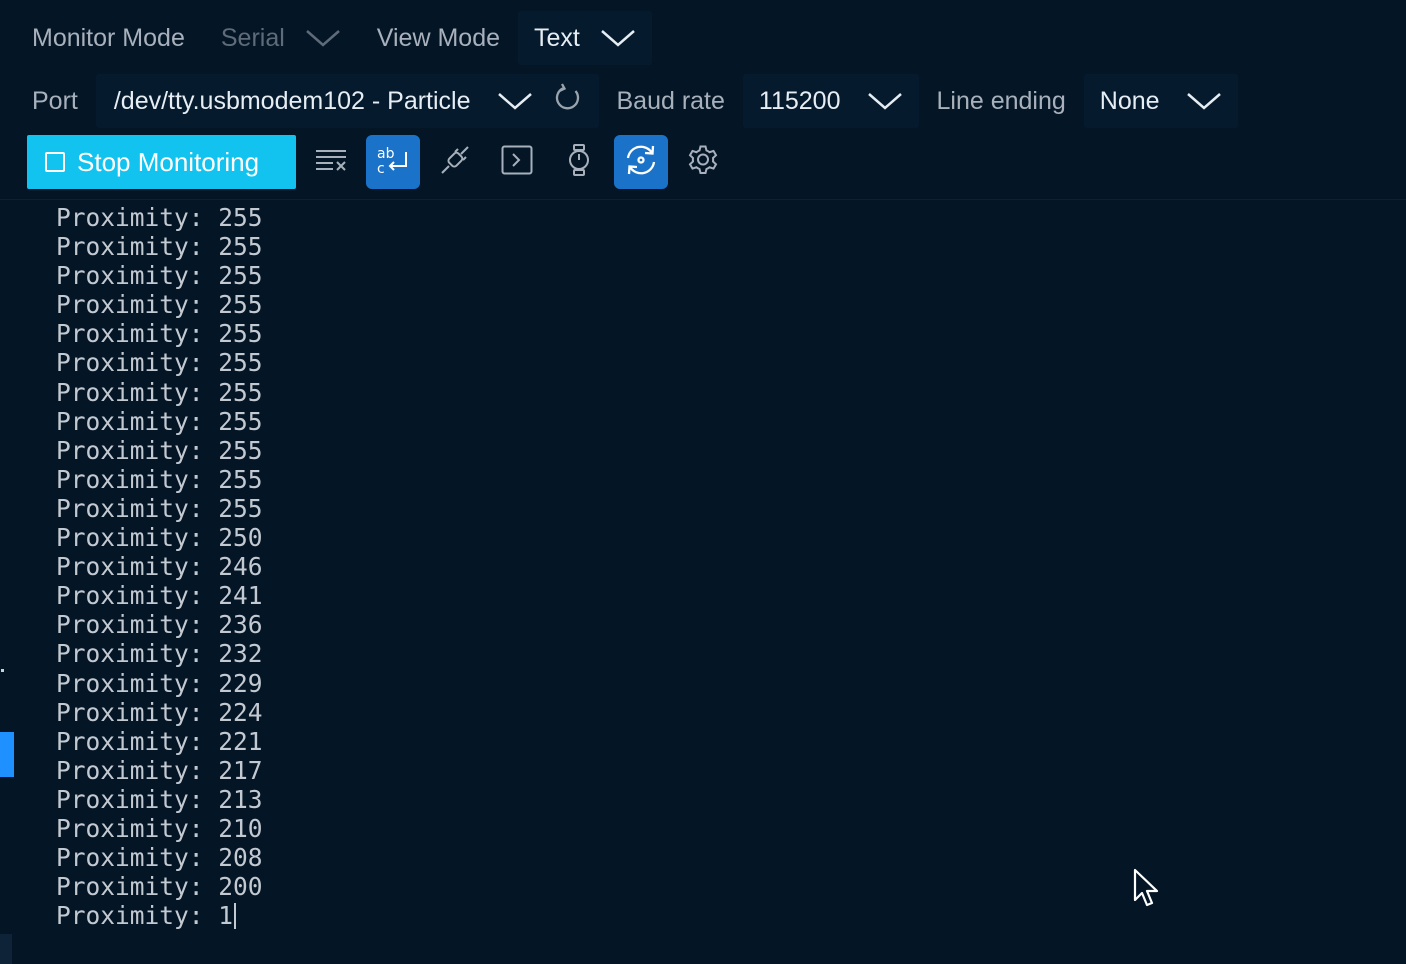 This screenshot has height=964, width=1406. What do you see at coordinates (235, 916) in the screenshot?
I see `text-caret` at bounding box center [235, 916].